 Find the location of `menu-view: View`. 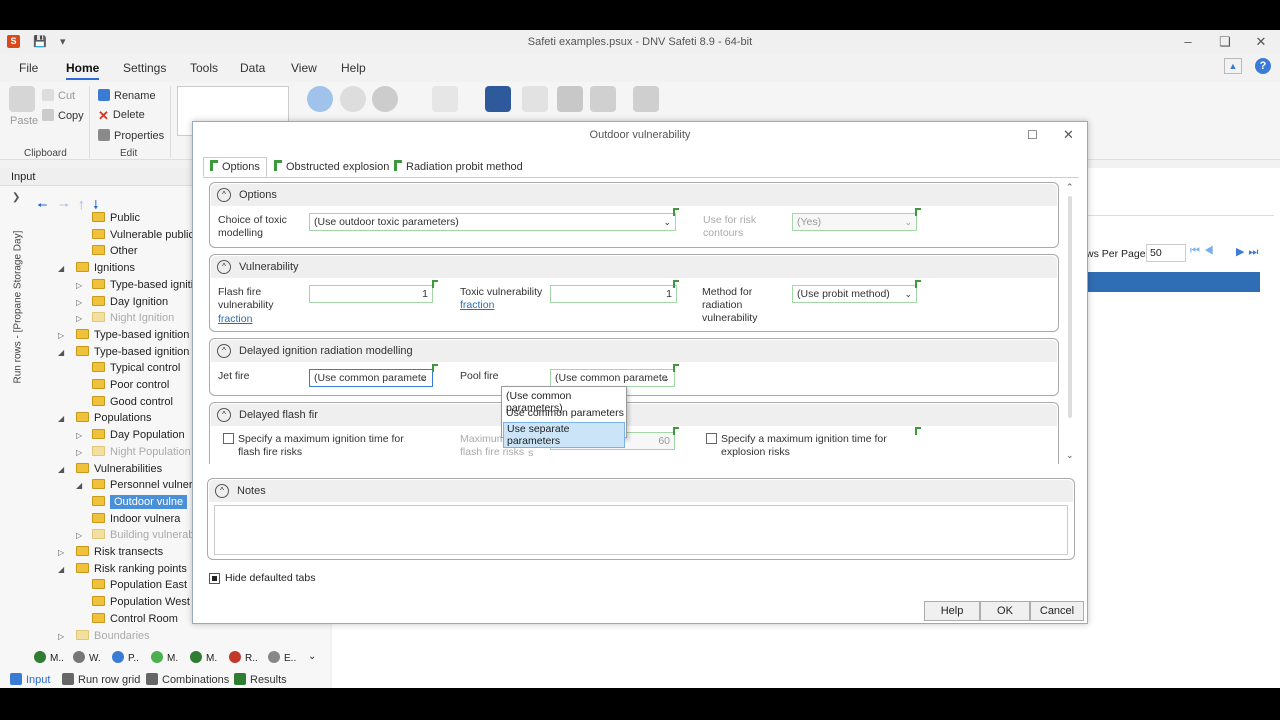

menu-view: View is located at coordinates (304, 68).